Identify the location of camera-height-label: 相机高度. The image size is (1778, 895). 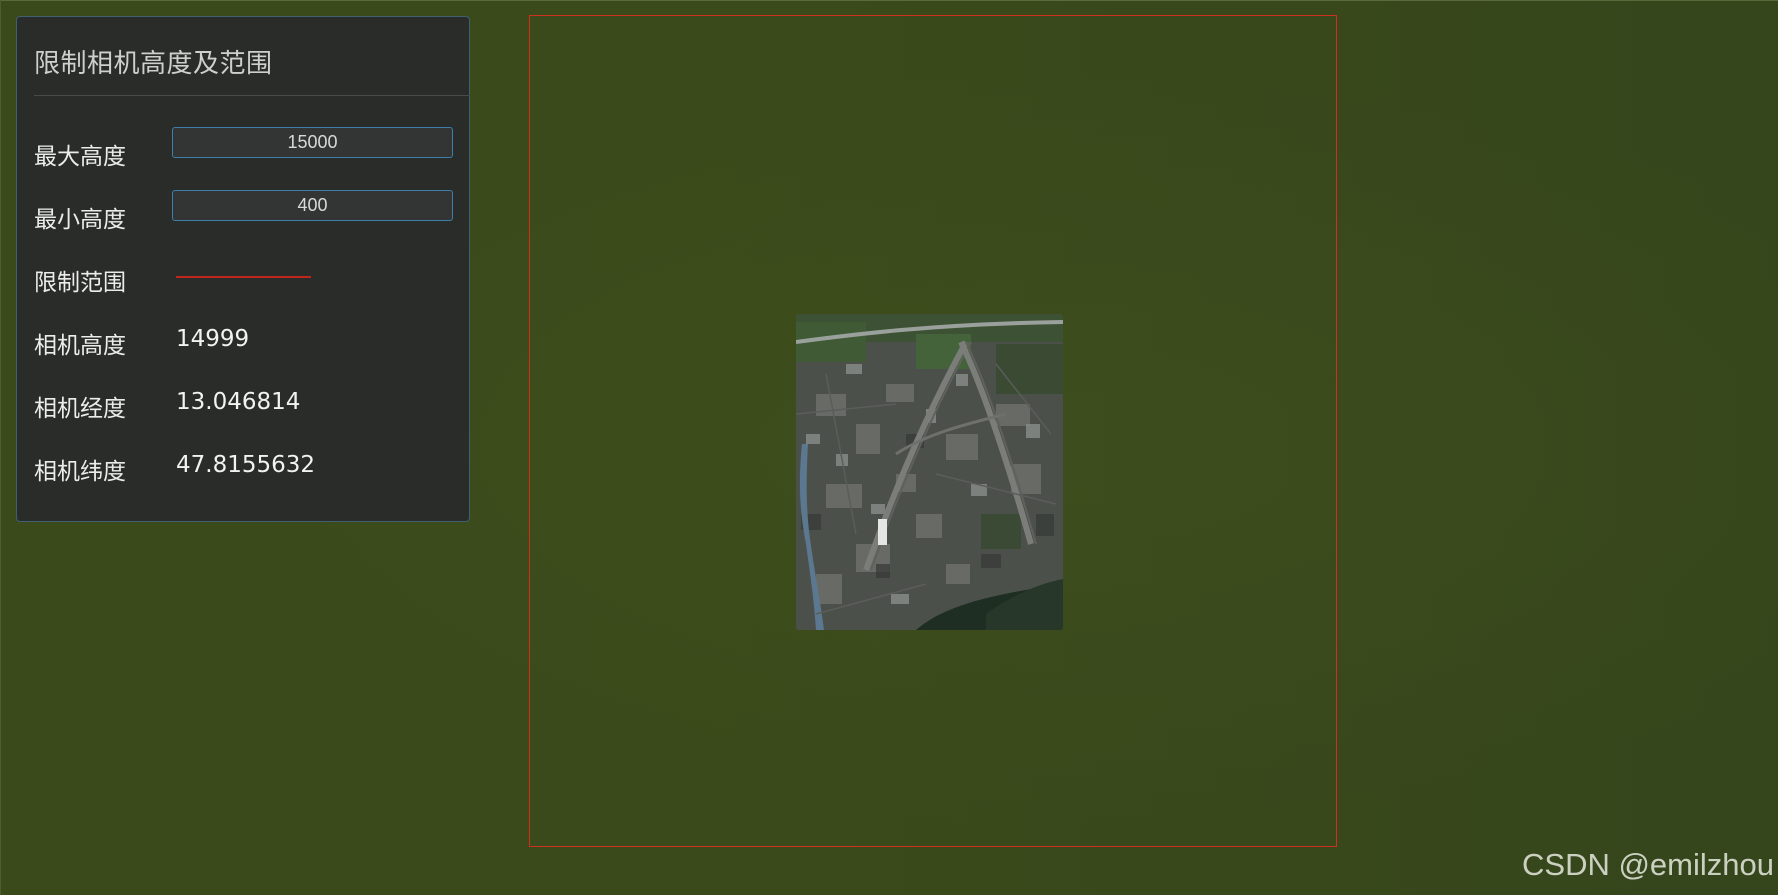
(80, 346).